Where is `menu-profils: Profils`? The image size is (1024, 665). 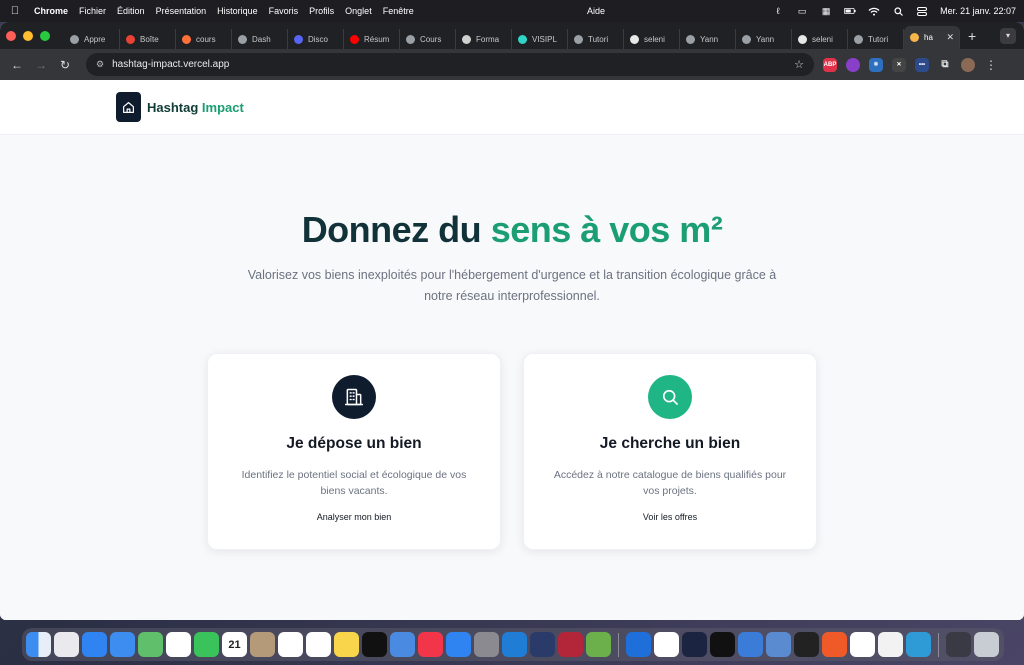 menu-profils: Profils is located at coordinates (321, 11).